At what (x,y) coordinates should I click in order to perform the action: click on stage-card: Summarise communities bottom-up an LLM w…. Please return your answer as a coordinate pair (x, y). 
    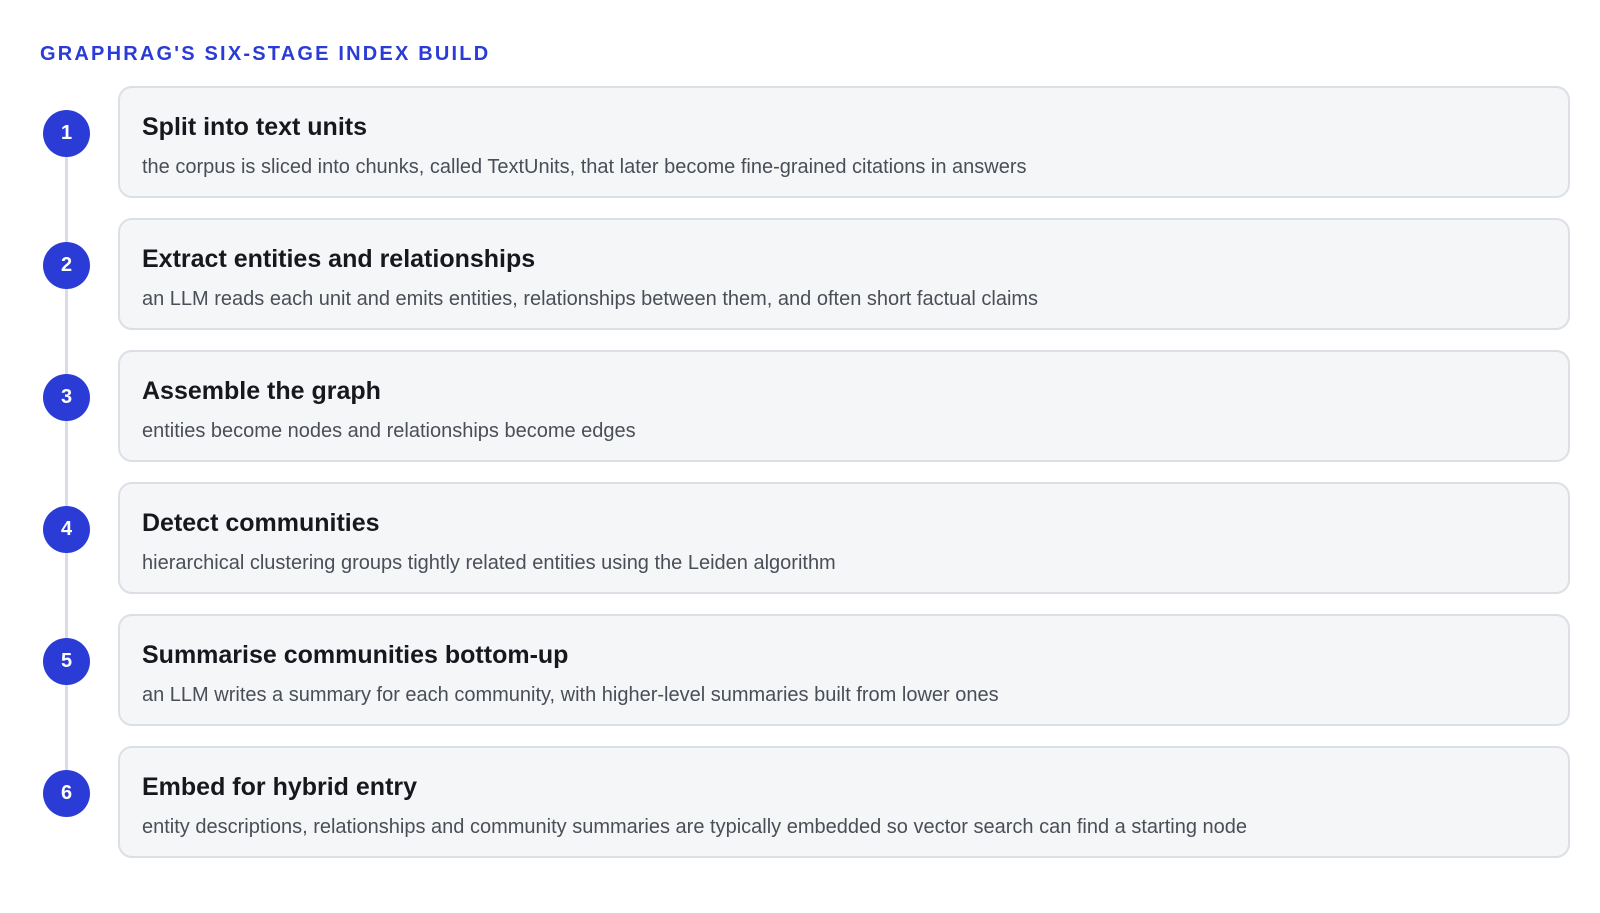
    Looking at the image, I should click on (844, 670).